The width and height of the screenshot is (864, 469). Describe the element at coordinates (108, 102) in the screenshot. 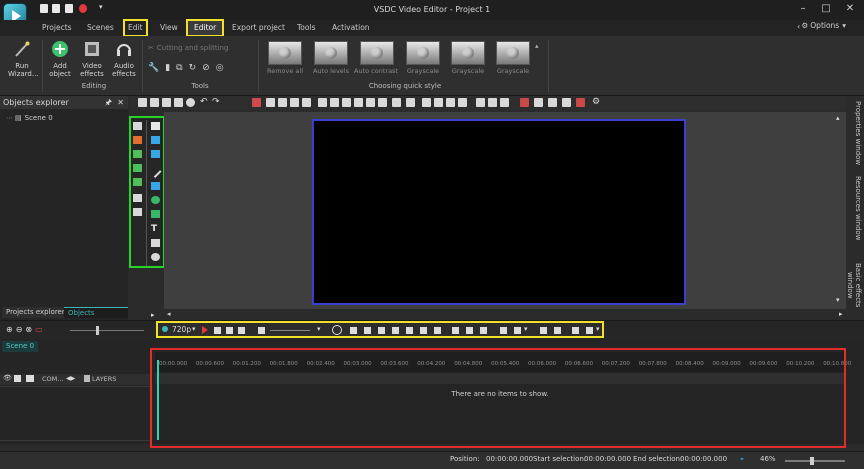

I see `pin-icon: 🖈` at that location.